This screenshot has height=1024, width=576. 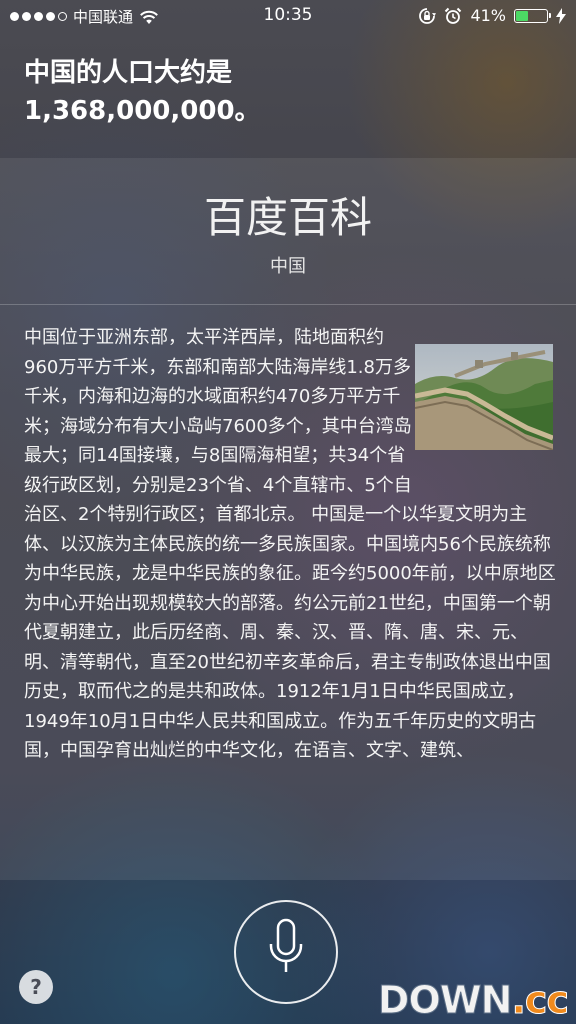 I want to click on help-button: ?, so click(x=36, y=987).